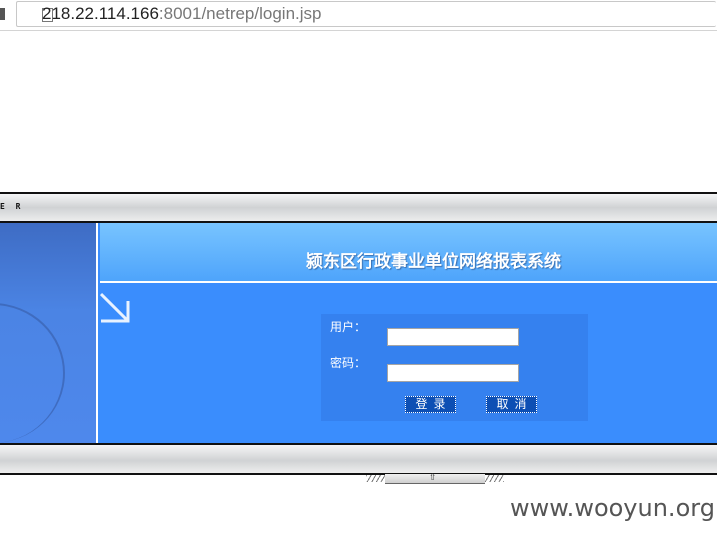  I want to click on banner-label: E R, so click(12, 206).